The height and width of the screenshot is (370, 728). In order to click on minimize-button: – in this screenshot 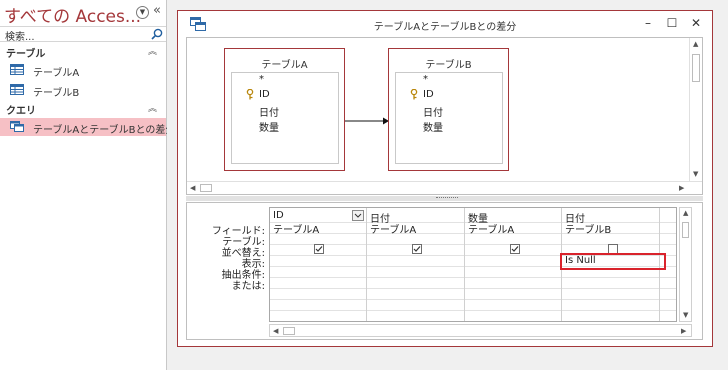, I will do `click(648, 23)`.